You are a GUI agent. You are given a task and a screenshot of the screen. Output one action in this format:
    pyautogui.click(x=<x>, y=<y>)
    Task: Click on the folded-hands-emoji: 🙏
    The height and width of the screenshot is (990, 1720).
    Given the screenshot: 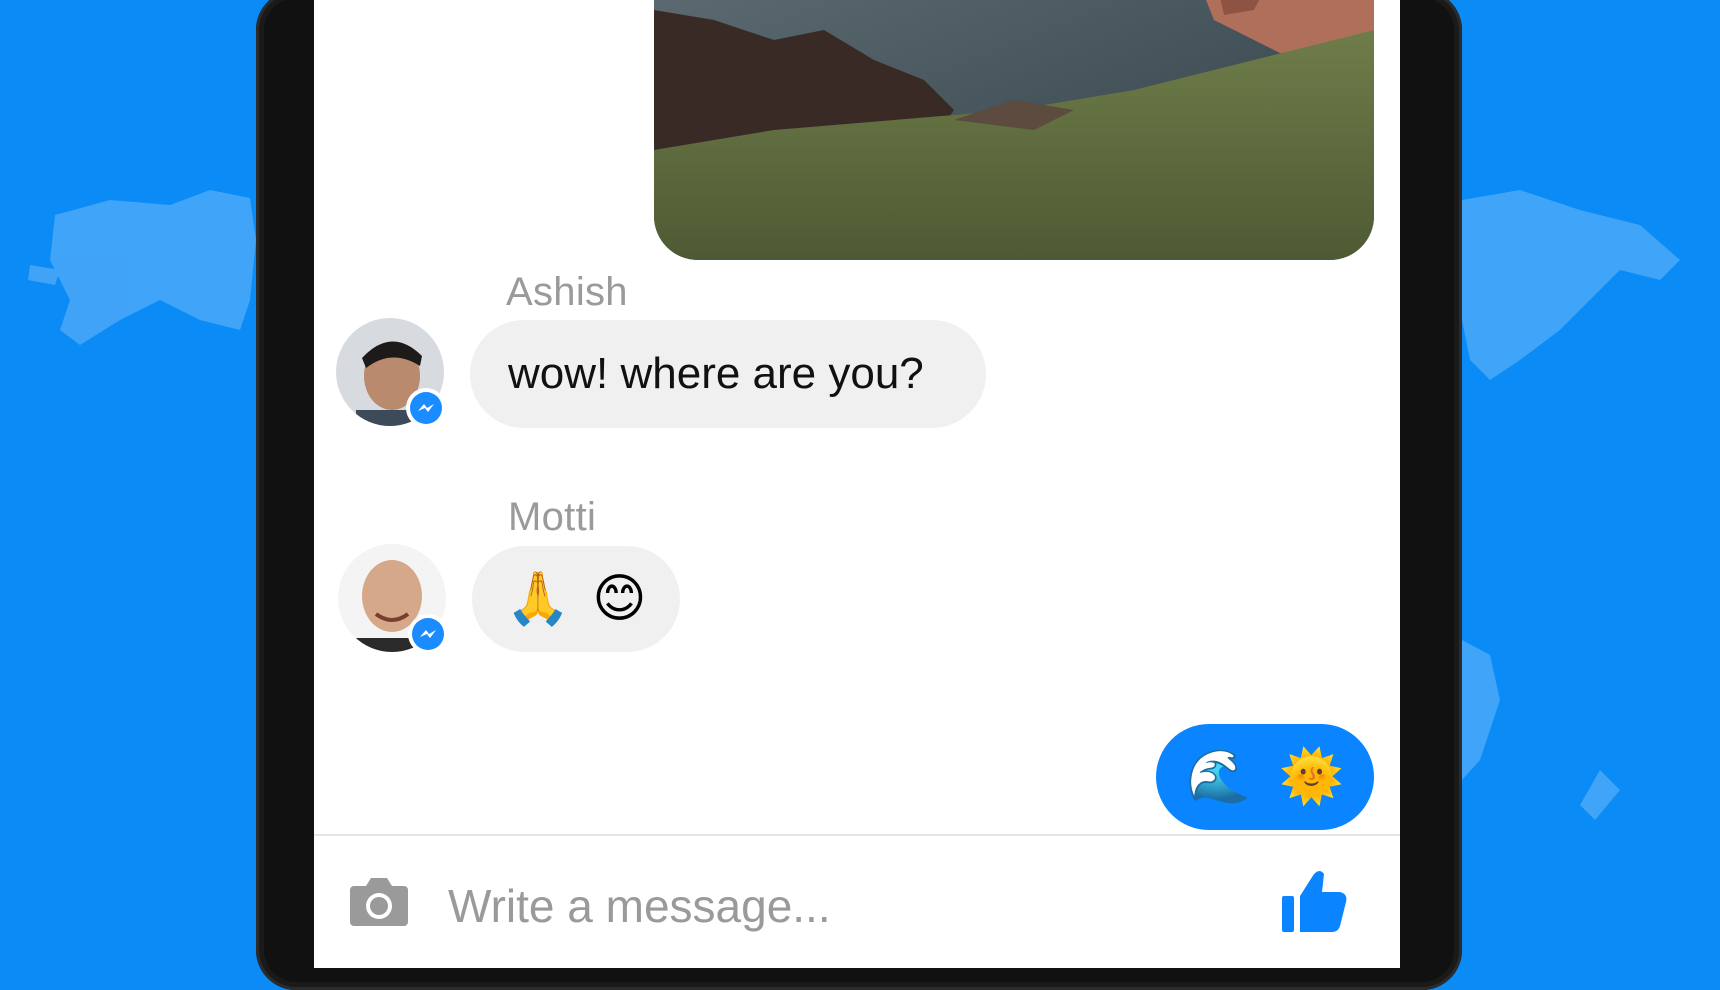 What is the action you would take?
    pyautogui.click(x=538, y=599)
    